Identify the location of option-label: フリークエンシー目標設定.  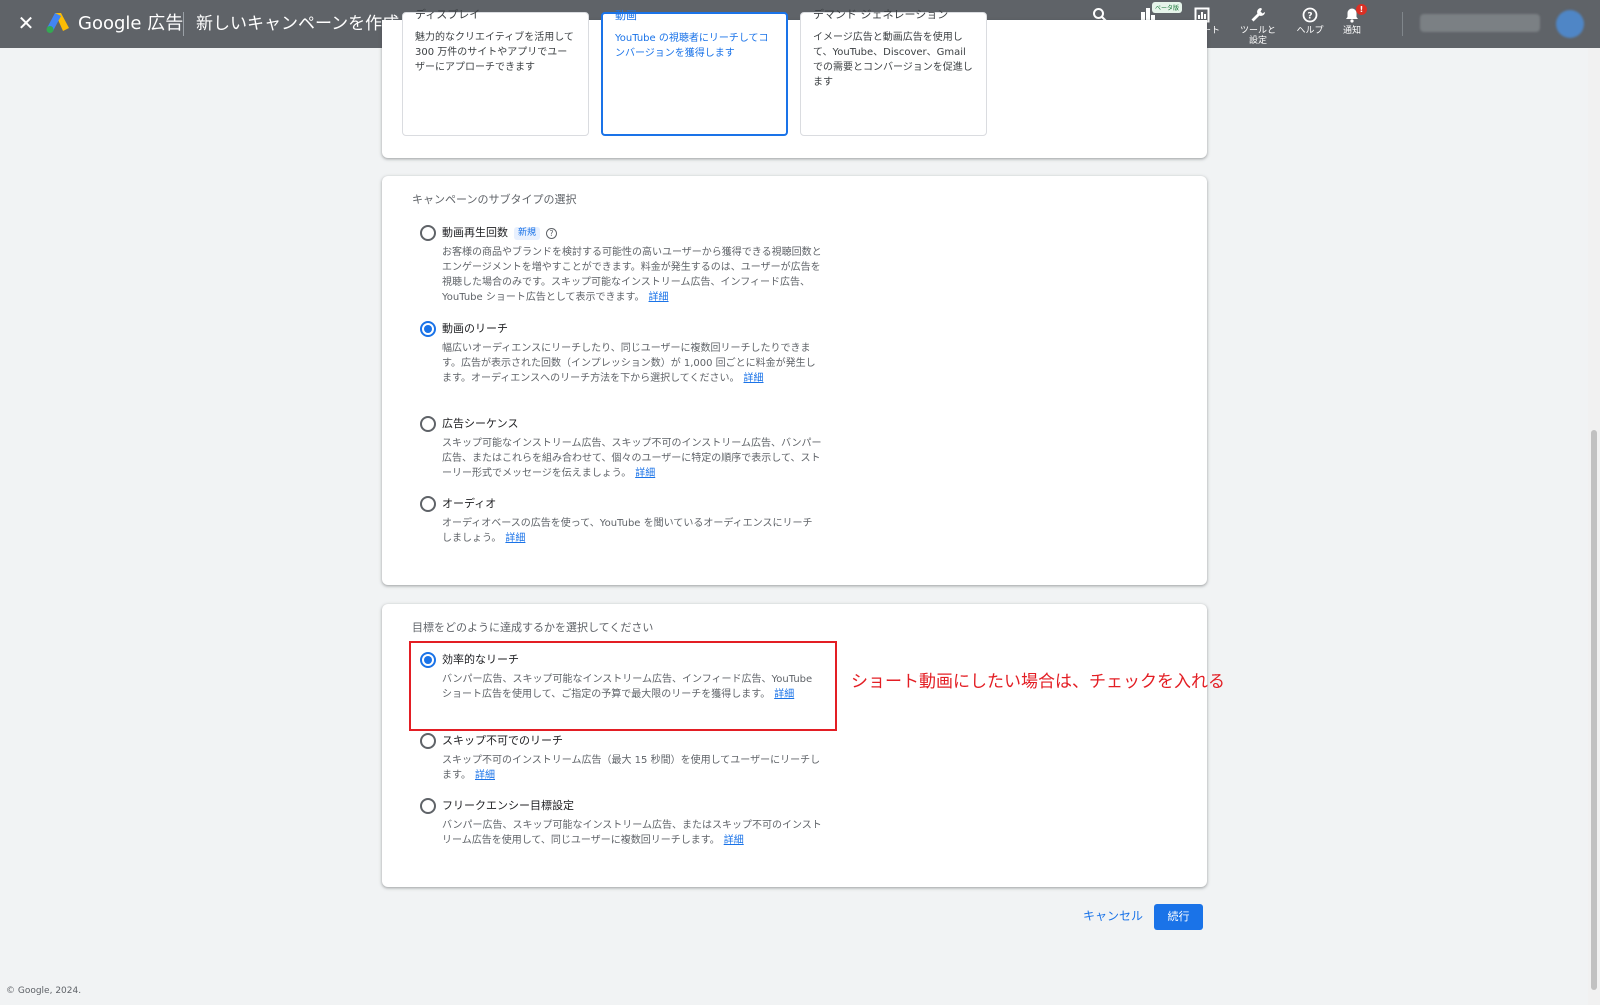
(508, 805).